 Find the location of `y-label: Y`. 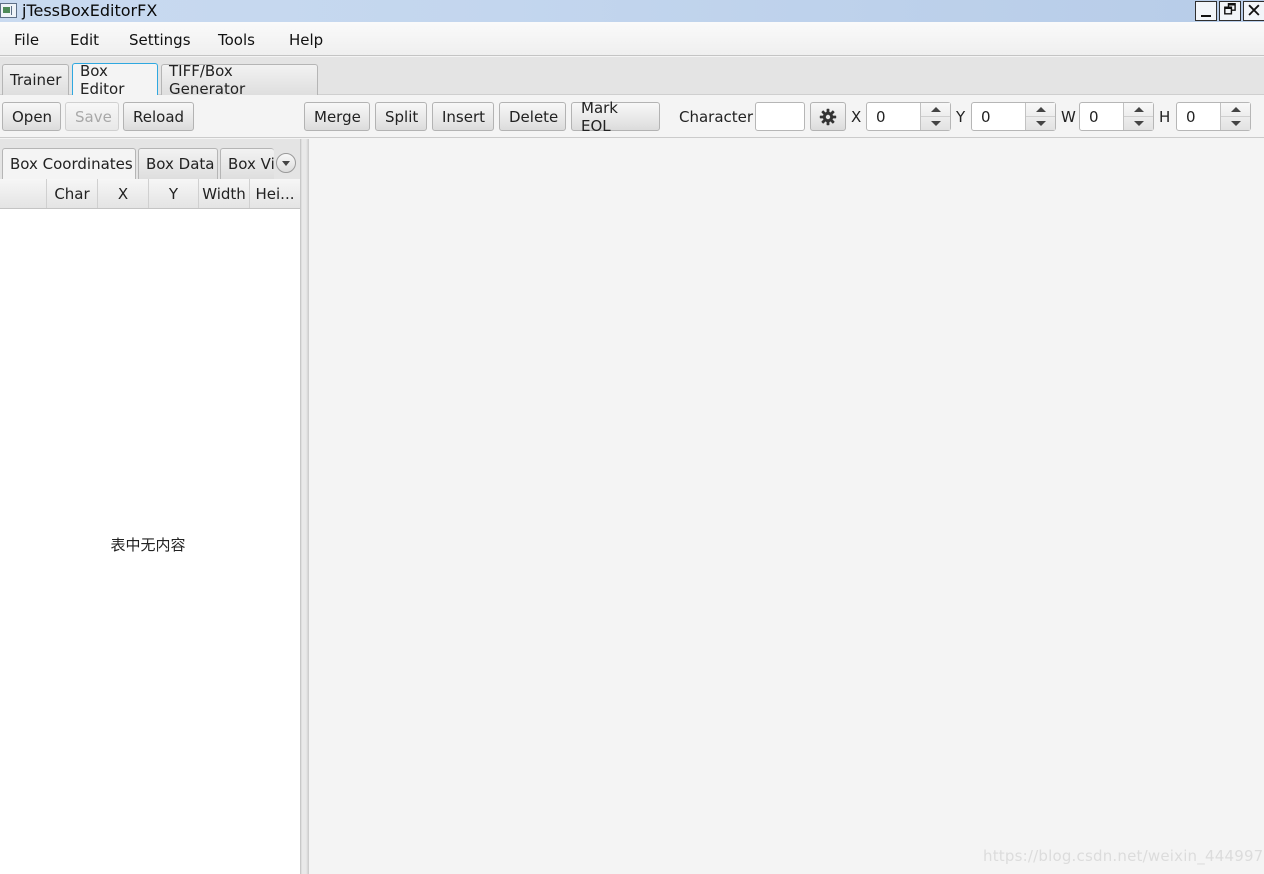

y-label: Y is located at coordinates (961, 117).